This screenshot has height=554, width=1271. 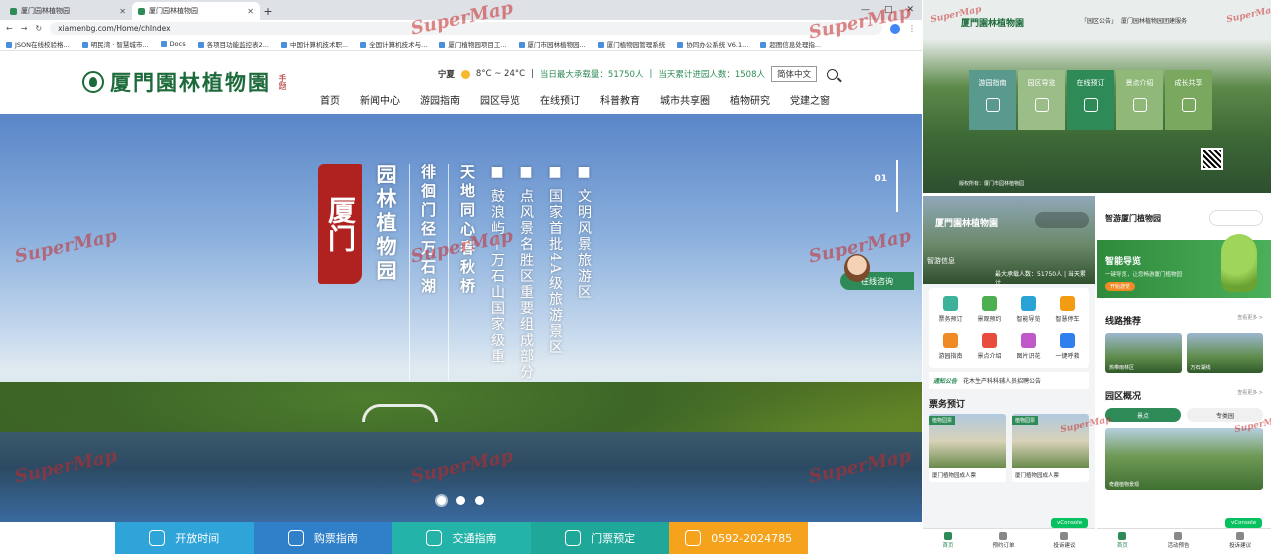 What do you see at coordinates (24, 28) in the screenshot?
I see `forward-icon: →` at bounding box center [24, 28].